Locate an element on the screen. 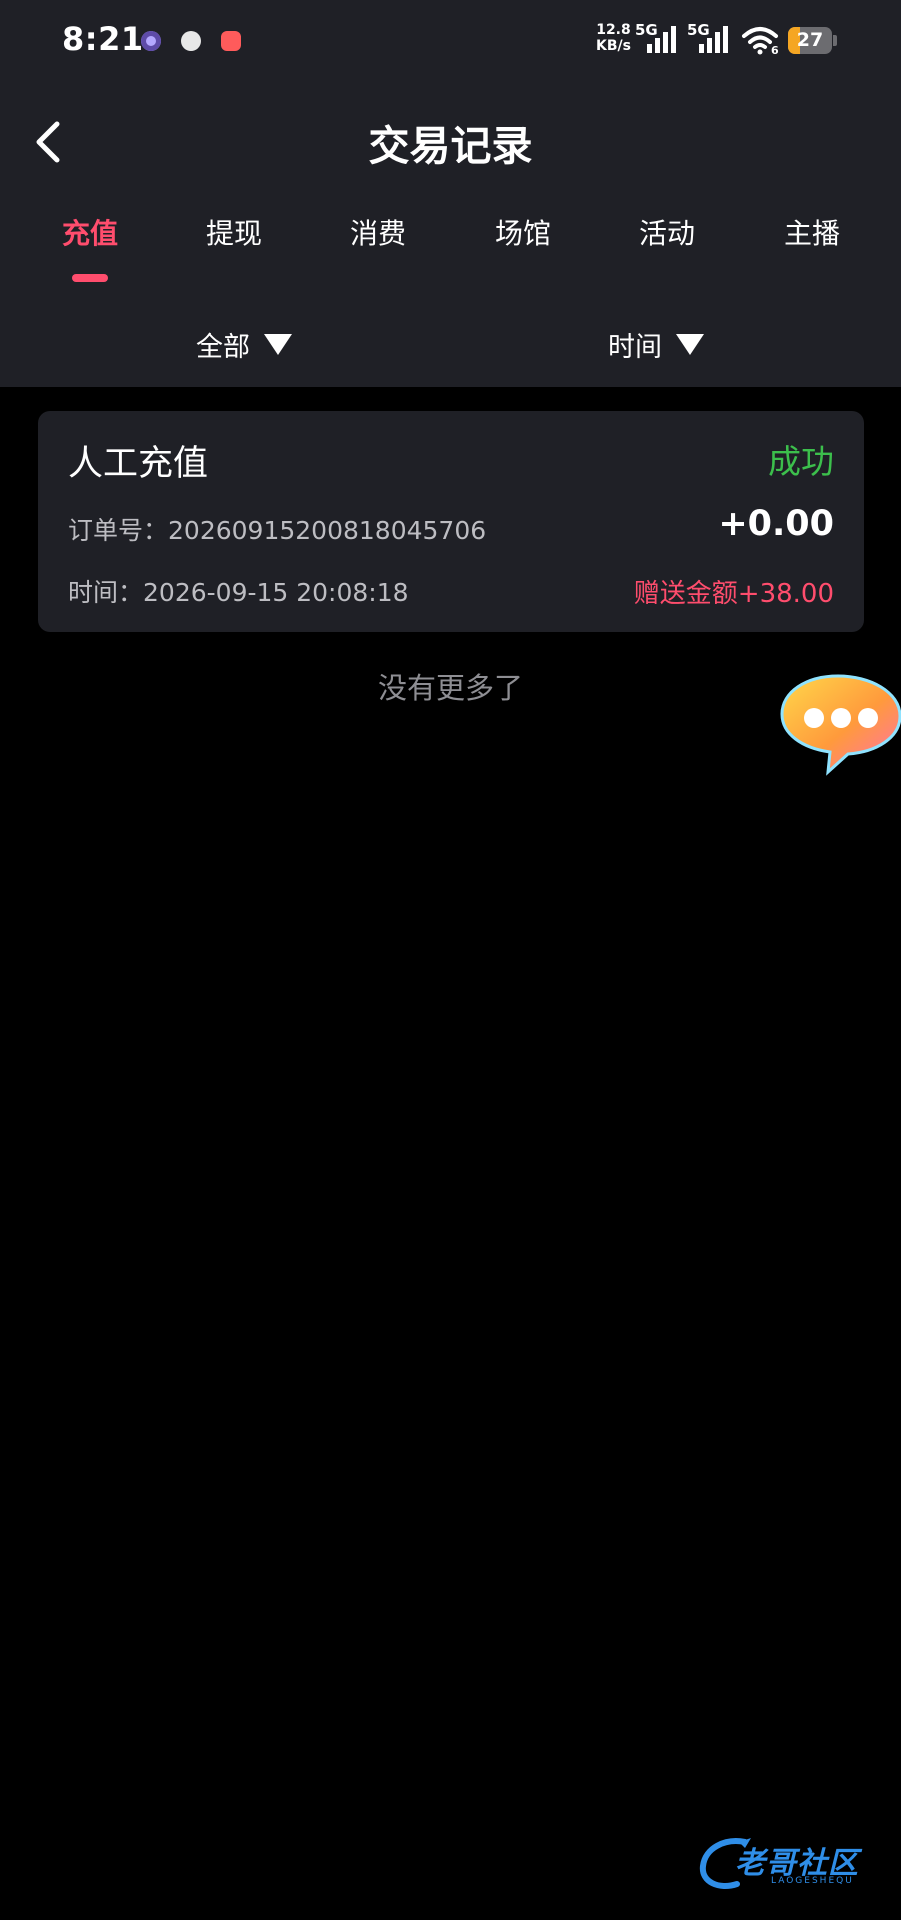  browser-icon is located at coordinates (151, 41).